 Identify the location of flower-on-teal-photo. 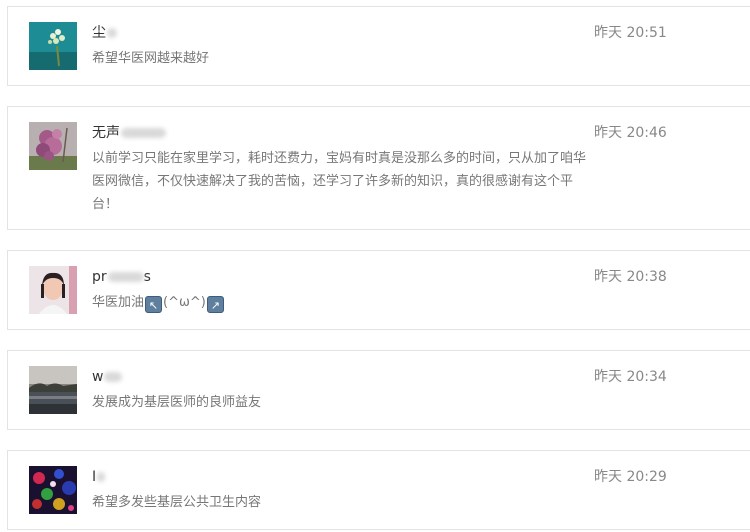
(53, 46).